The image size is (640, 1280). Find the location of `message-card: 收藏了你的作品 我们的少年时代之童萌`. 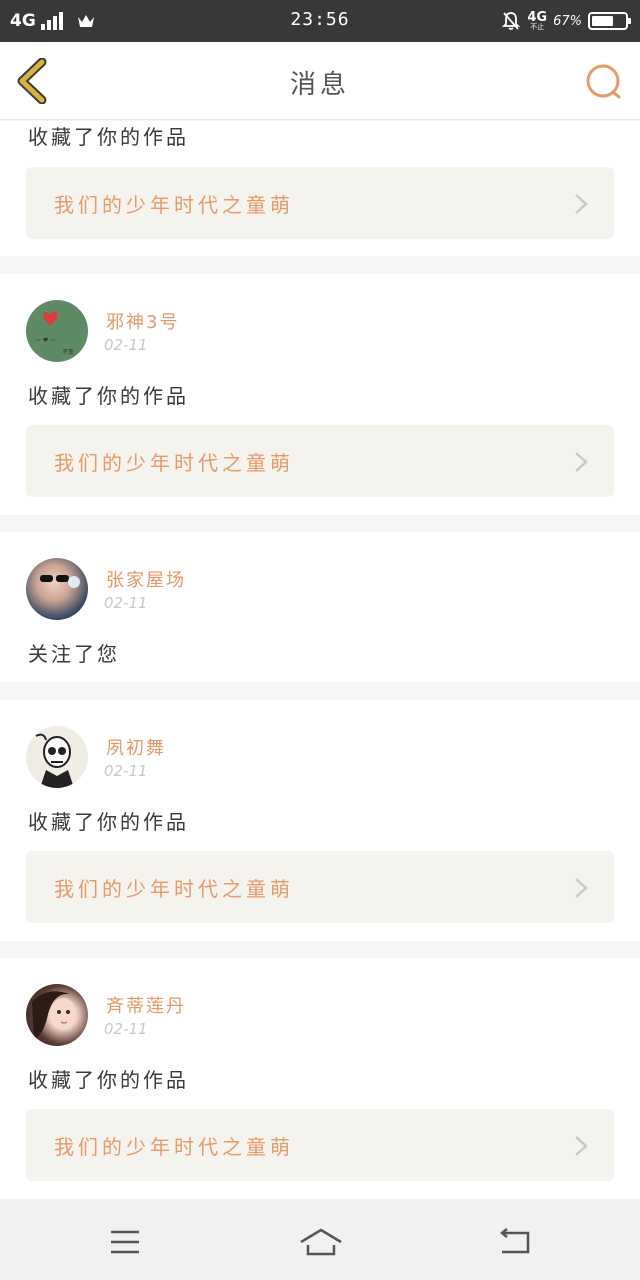

message-card: 收藏了你的作品 我们的少年时代之童萌 is located at coordinates (320, 188).